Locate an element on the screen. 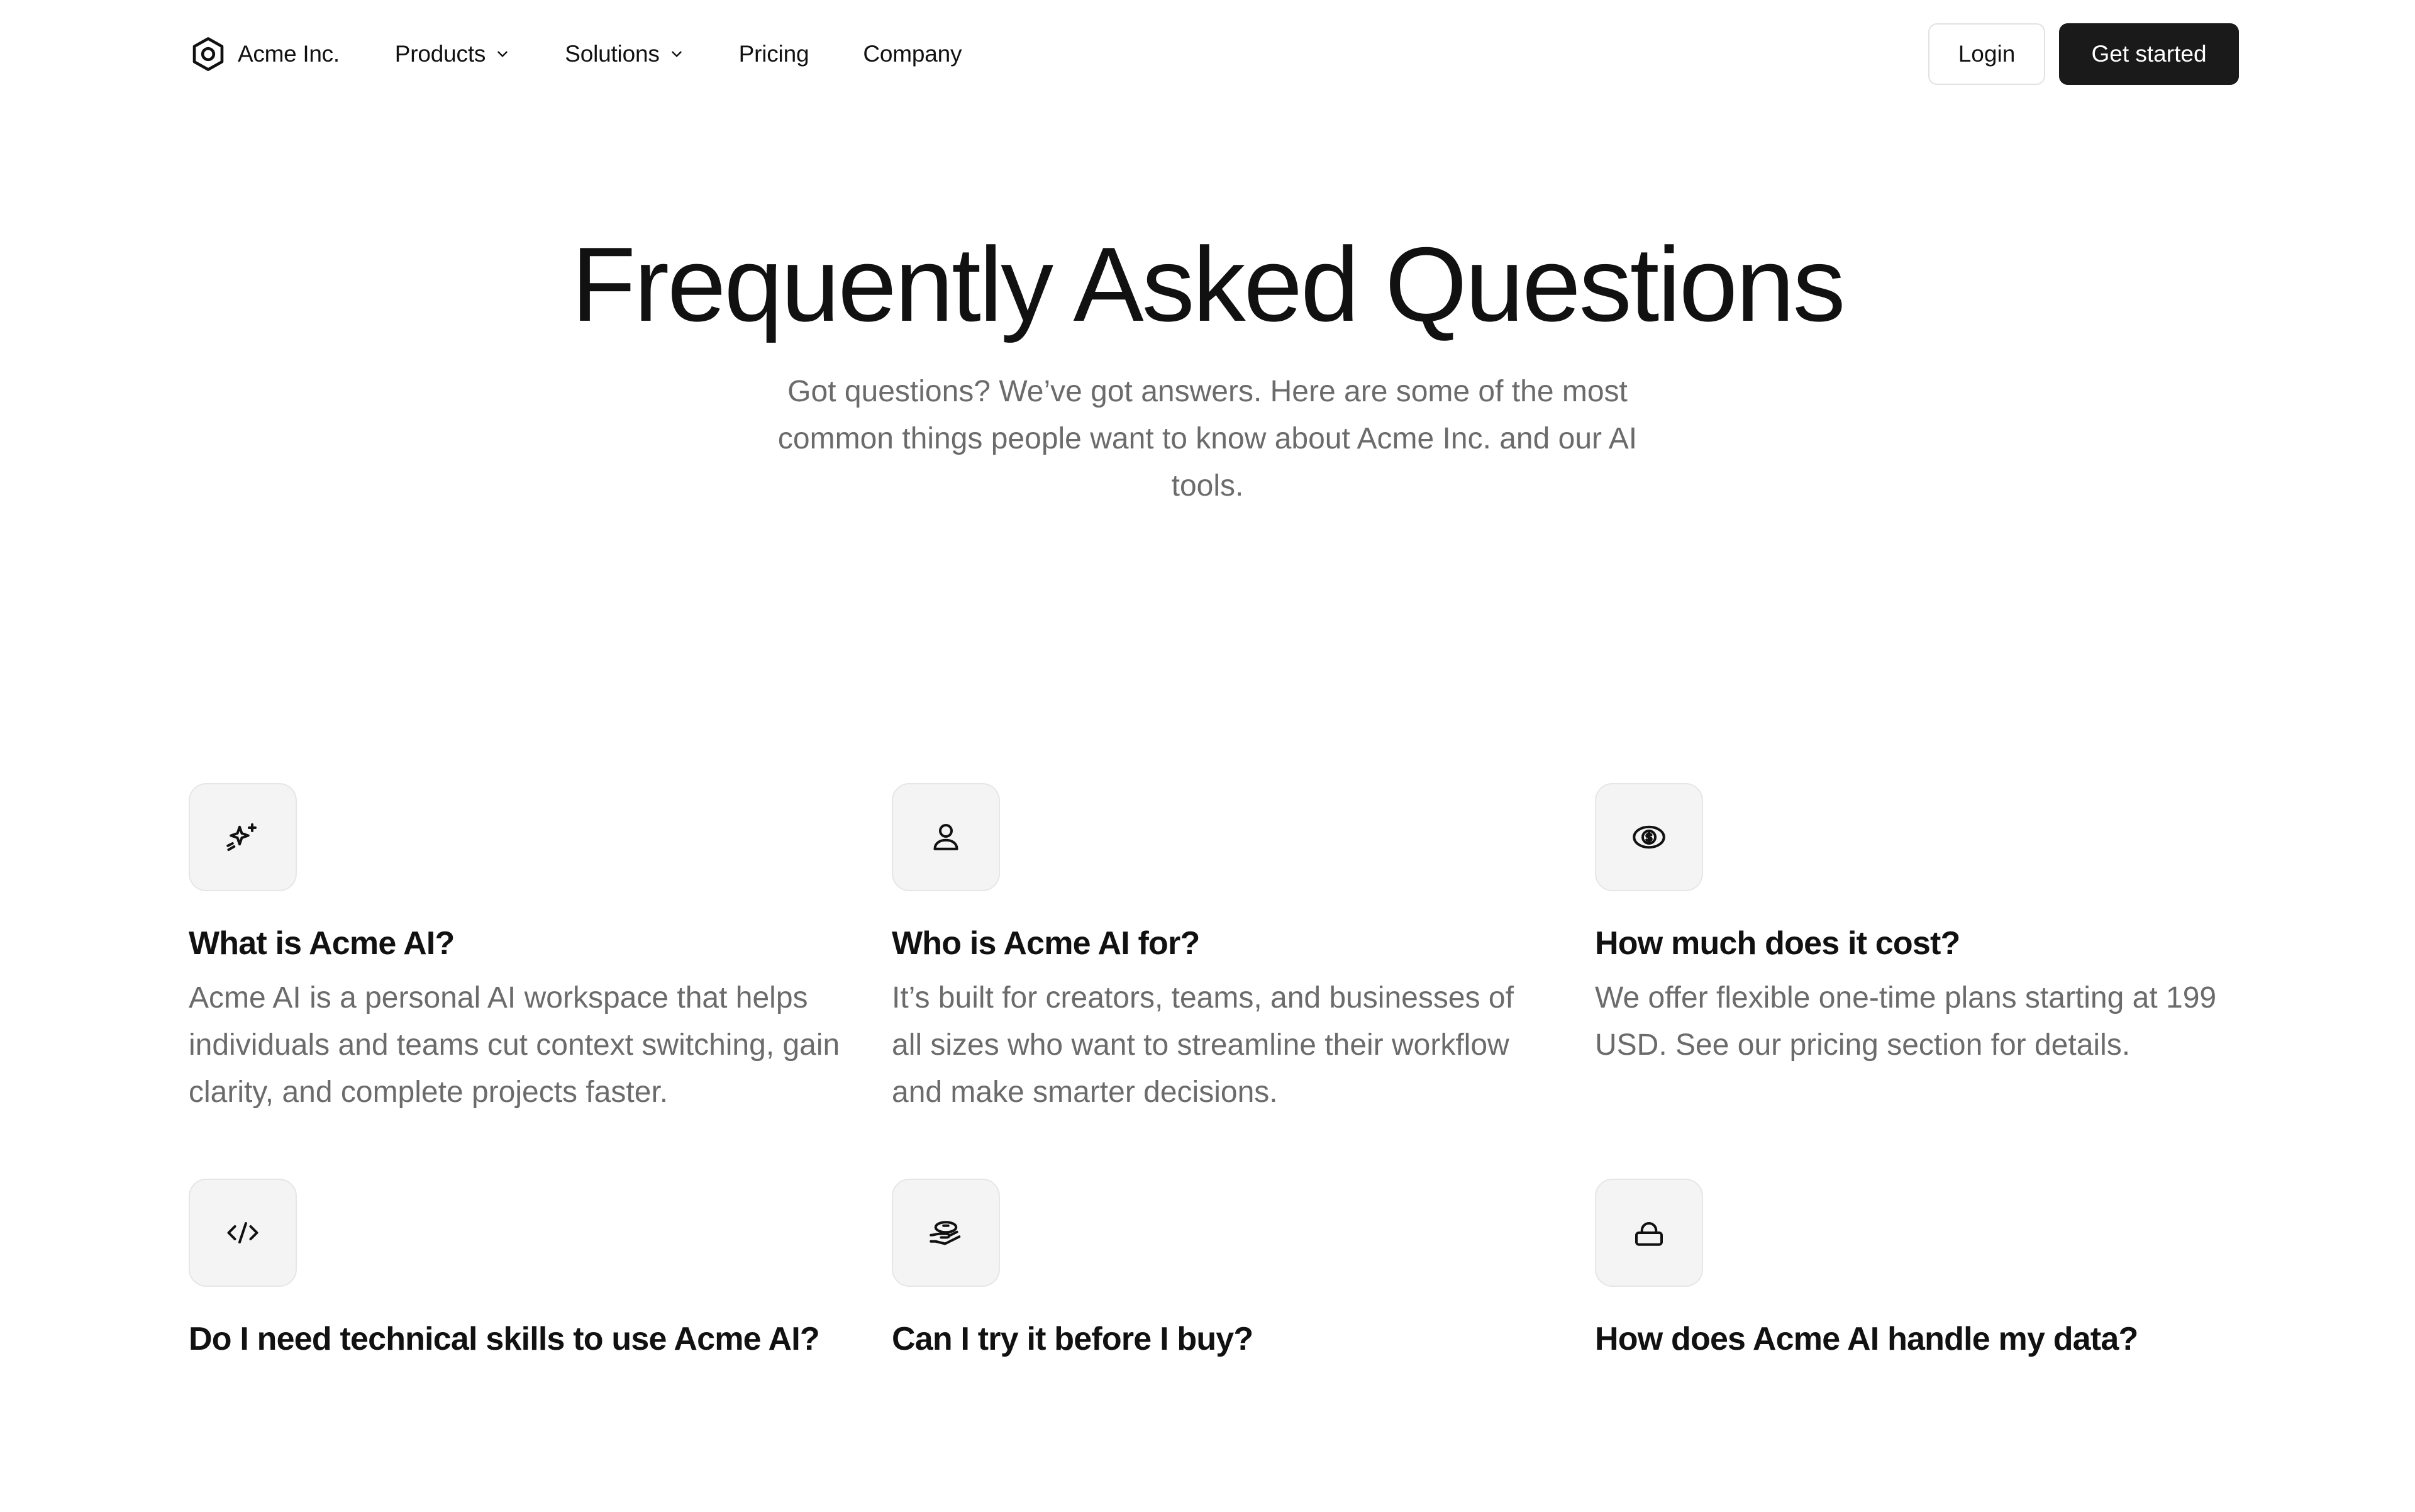 Image resolution: width=2415 pixels, height=1512 pixels. faq-question: What is Acme AI? is located at coordinates (322, 944).